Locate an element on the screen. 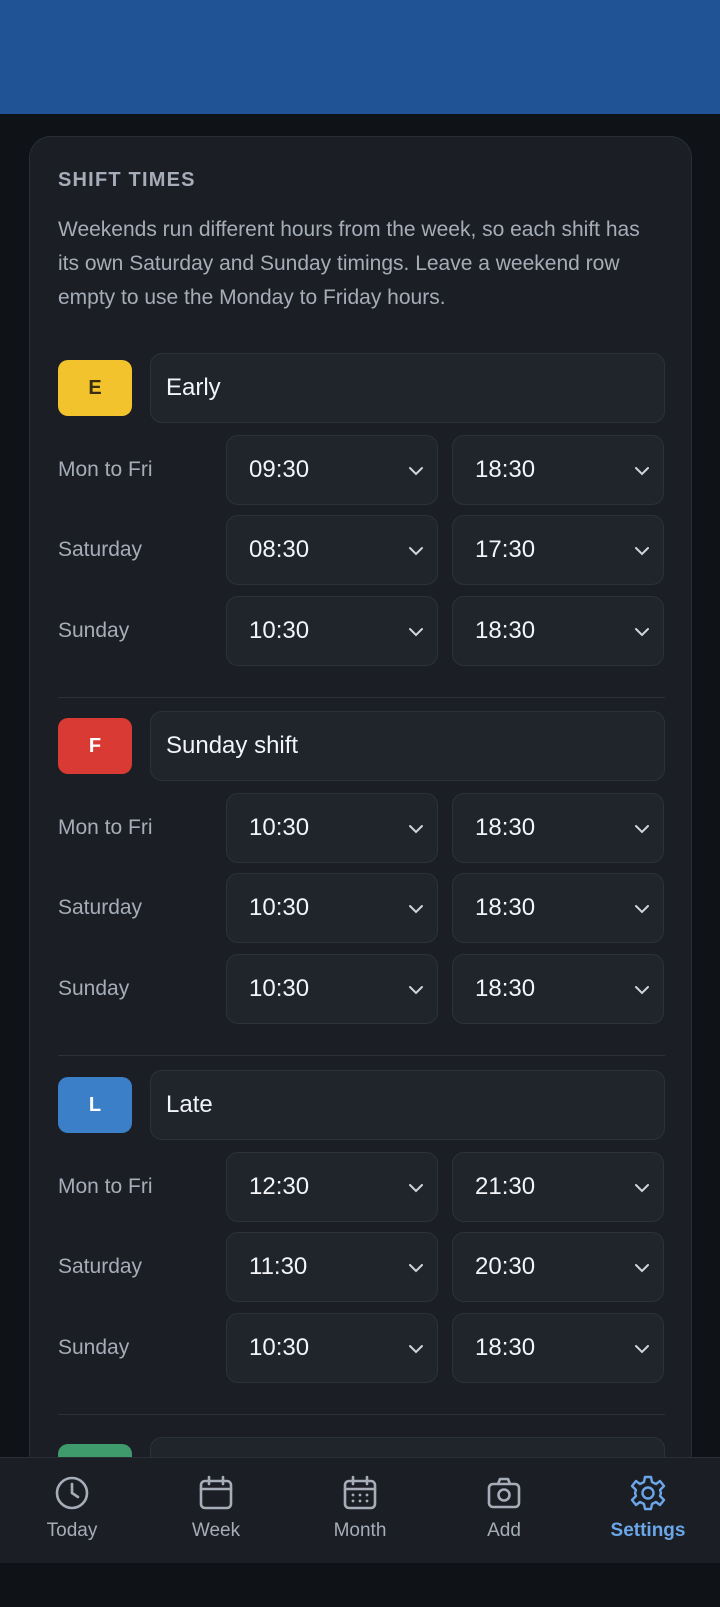 This screenshot has width=720, height=1607. shift-row-weekday: Mon to Fri 12:30 21:30 is located at coordinates (361, 1187).